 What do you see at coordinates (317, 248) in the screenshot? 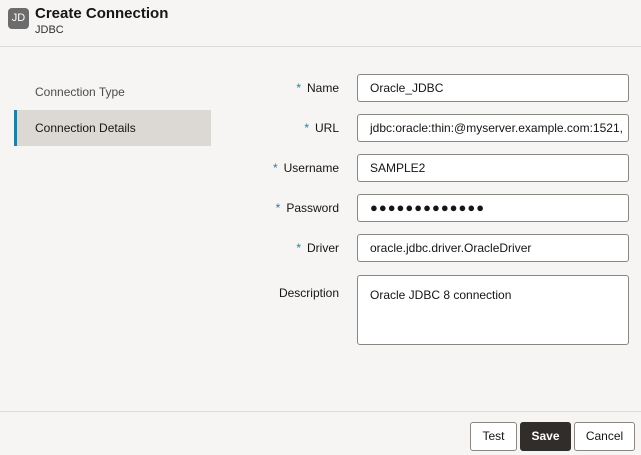
I see `driver-label: * Driver` at bounding box center [317, 248].